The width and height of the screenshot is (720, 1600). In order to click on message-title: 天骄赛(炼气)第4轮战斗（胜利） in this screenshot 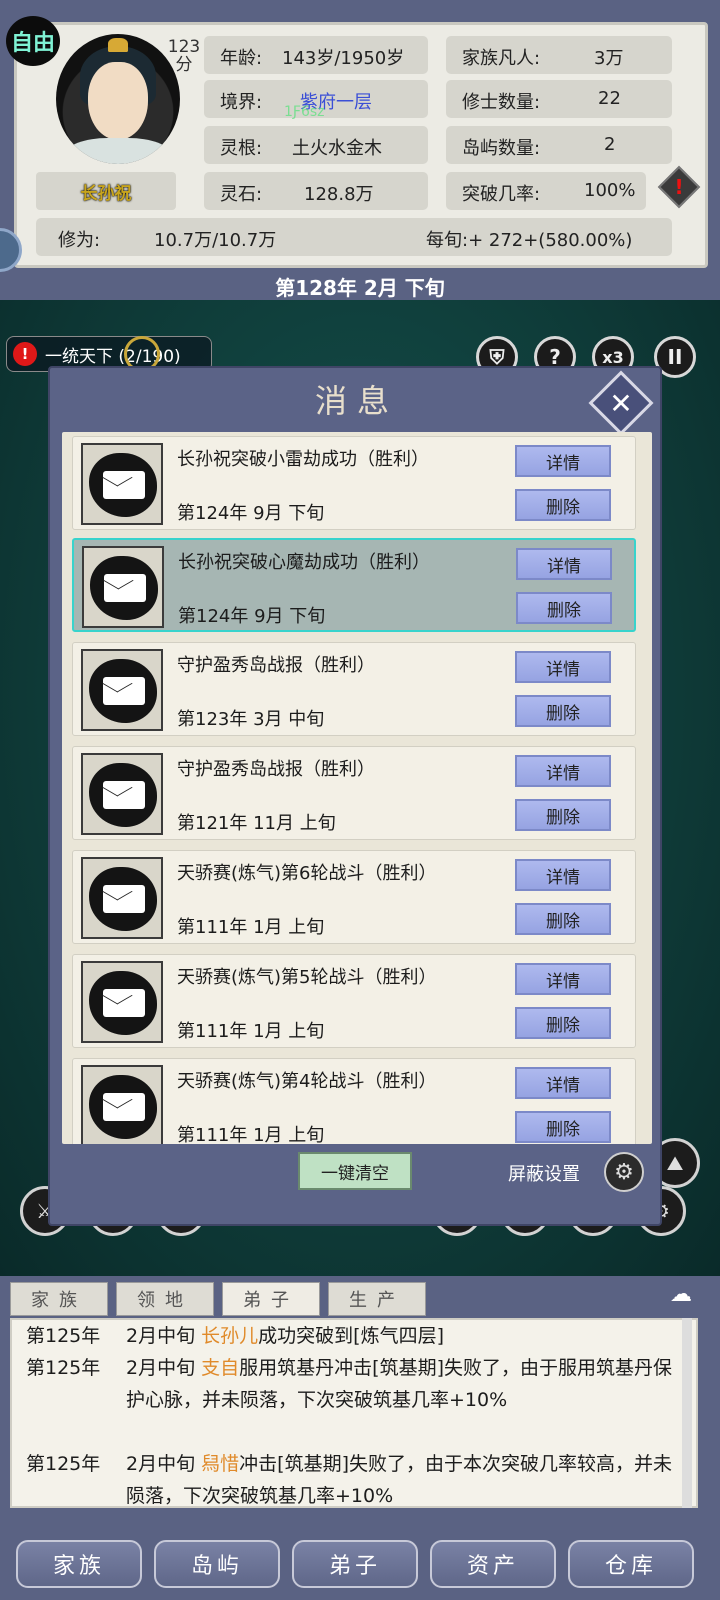, I will do `click(307, 1081)`.